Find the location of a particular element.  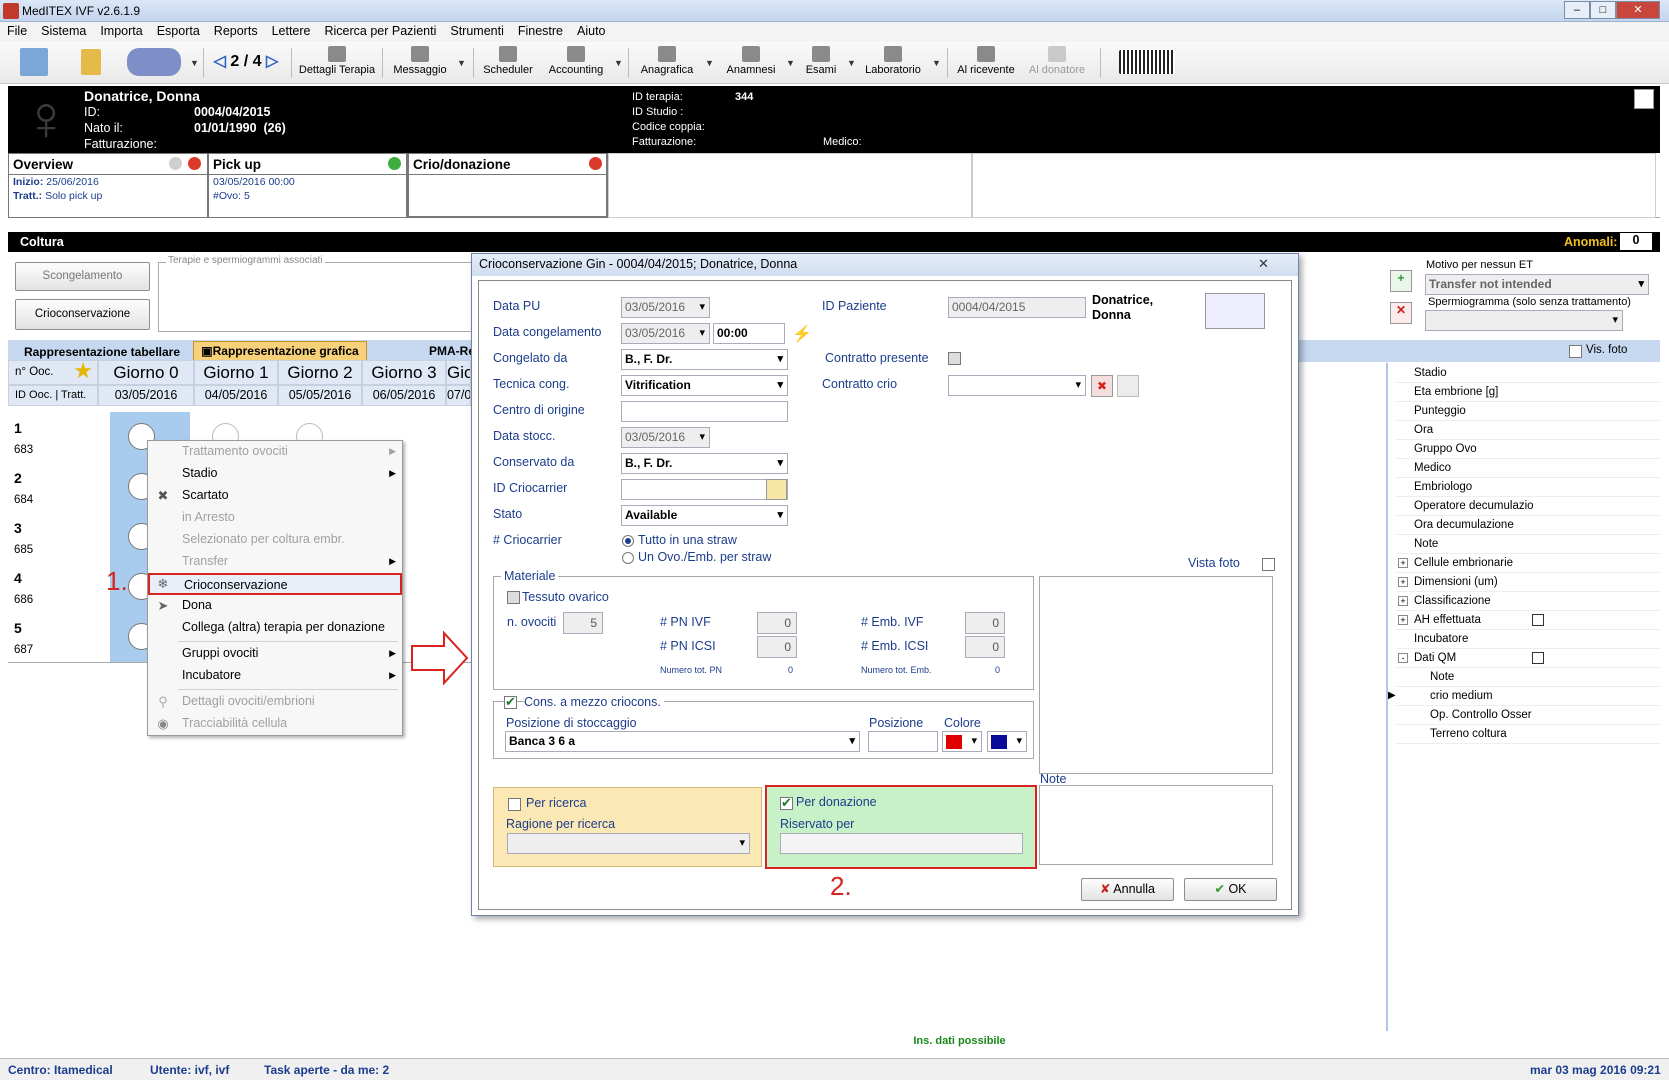

remove-icon: ✕ is located at coordinates (1401, 313).